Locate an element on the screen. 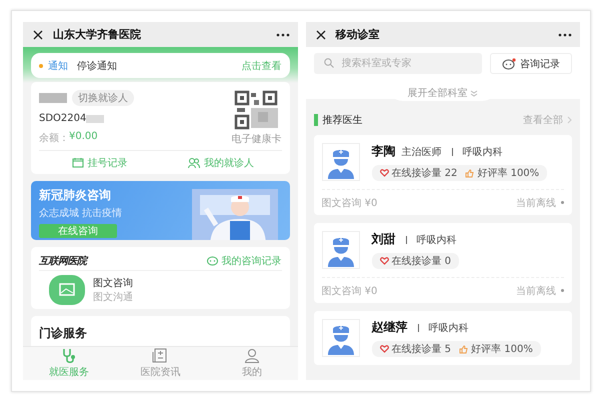 The height and width of the screenshot is (402, 602). qr-code-drawing is located at coordinates (257, 110).